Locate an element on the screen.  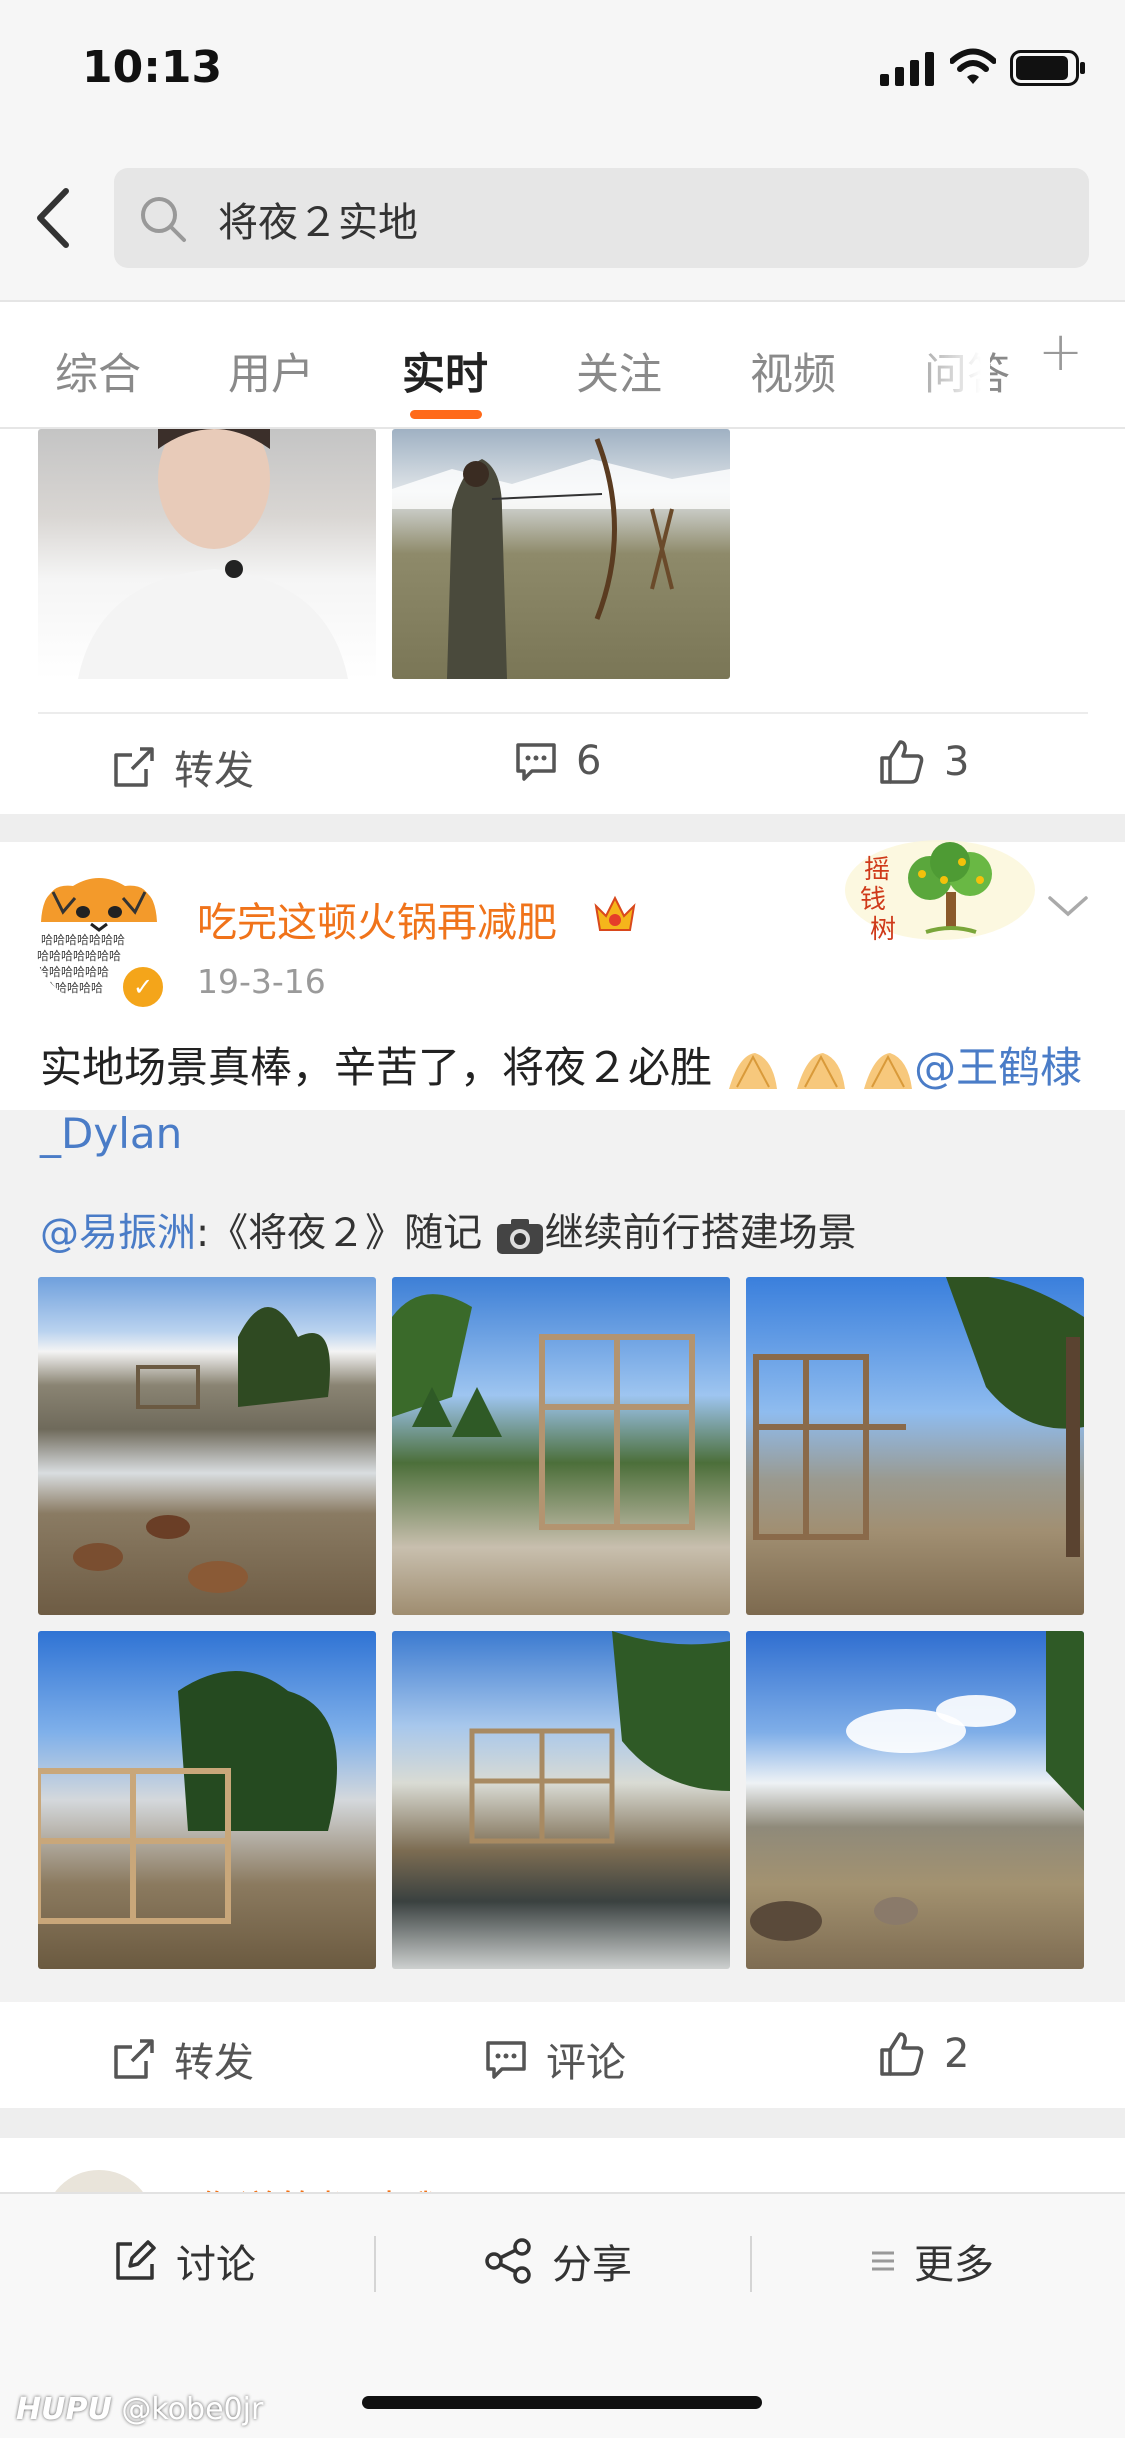
share-icon is located at coordinates (508, 2261).